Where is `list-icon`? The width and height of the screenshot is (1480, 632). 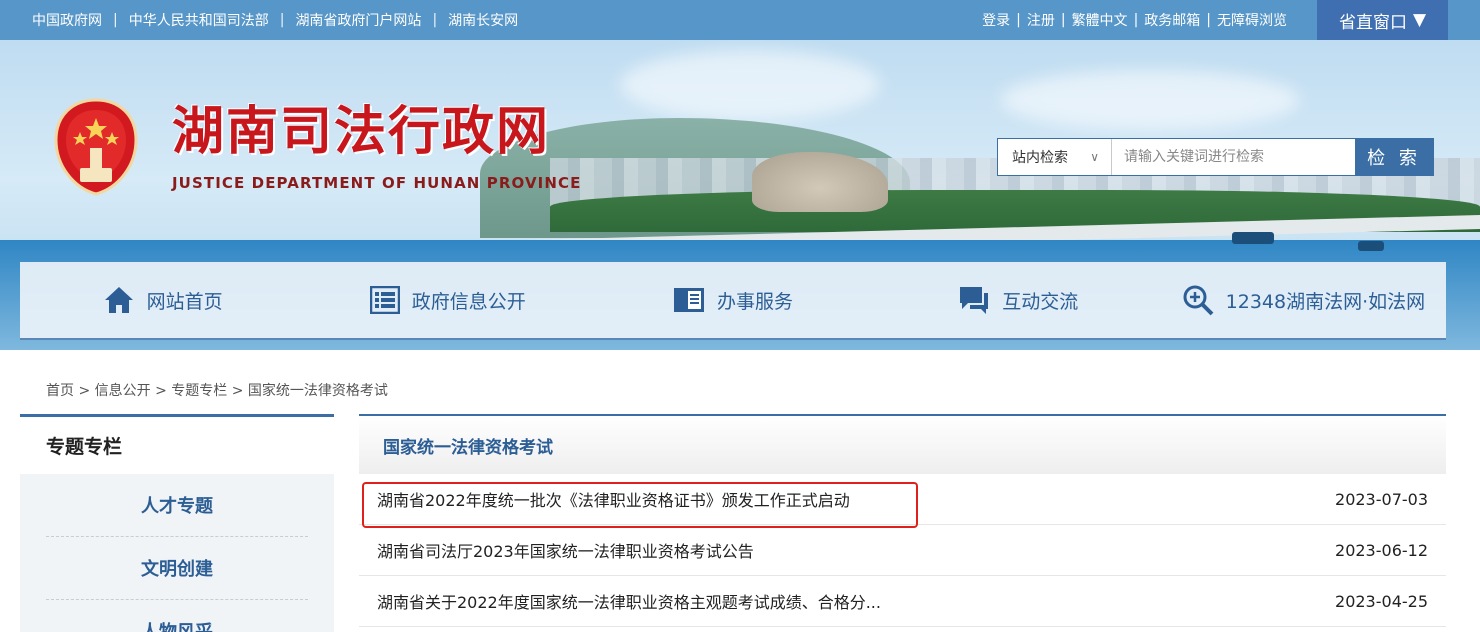
list-icon is located at coordinates (384, 300).